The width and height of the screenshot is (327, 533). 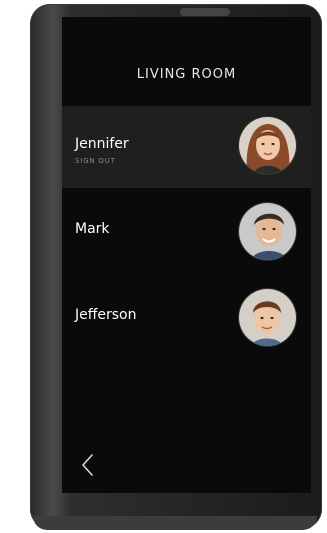 What do you see at coordinates (106, 315) in the screenshot?
I see `user-name: Jefferson` at bounding box center [106, 315].